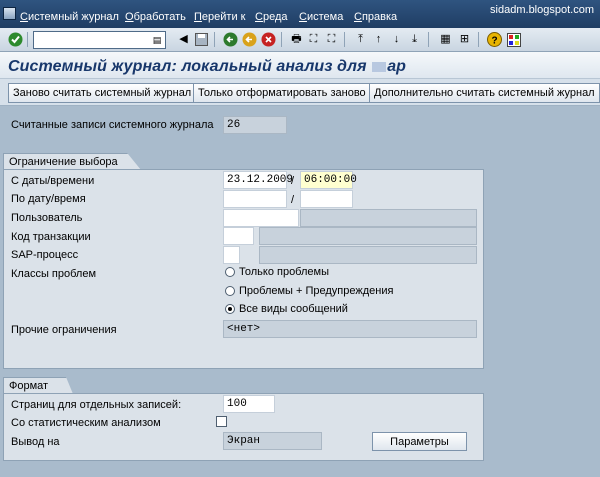 This screenshot has width=600, height=477. What do you see at coordinates (331, 39) in the screenshot?
I see `find-next-icon: ⛶` at bounding box center [331, 39].